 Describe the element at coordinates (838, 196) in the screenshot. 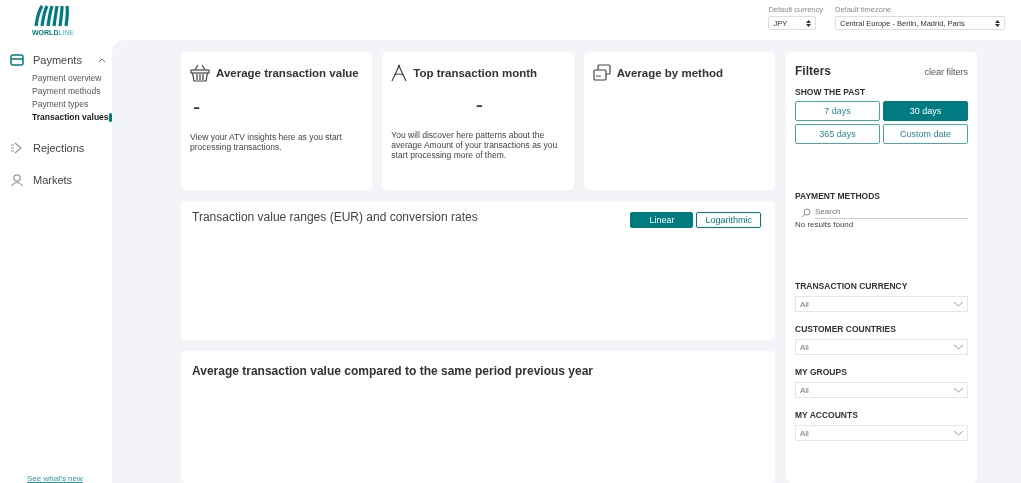

I see `section-label: PAYMENT METHODS` at that location.